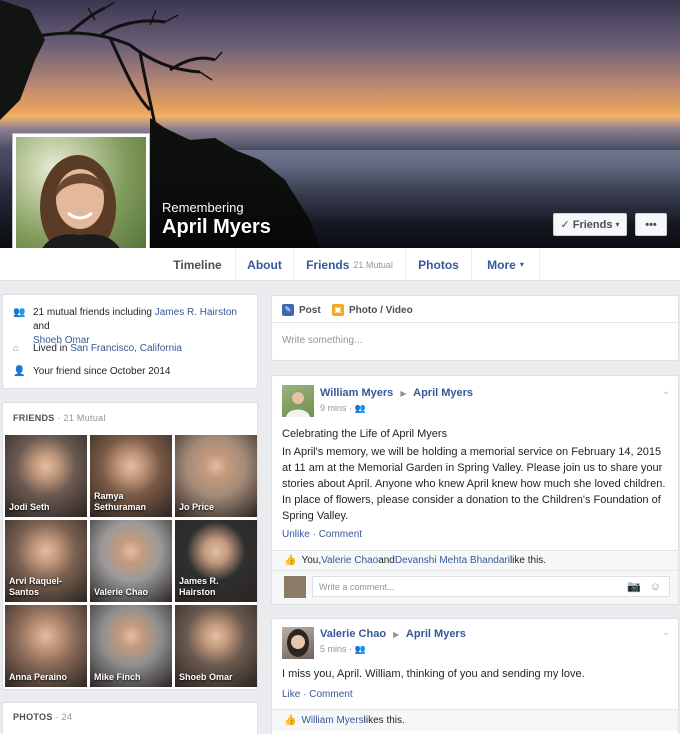 The width and height of the screenshot is (680, 734). What do you see at coordinates (216, 646) in the screenshot?
I see `friend-tile: Shoeb Omar` at bounding box center [216, 646].